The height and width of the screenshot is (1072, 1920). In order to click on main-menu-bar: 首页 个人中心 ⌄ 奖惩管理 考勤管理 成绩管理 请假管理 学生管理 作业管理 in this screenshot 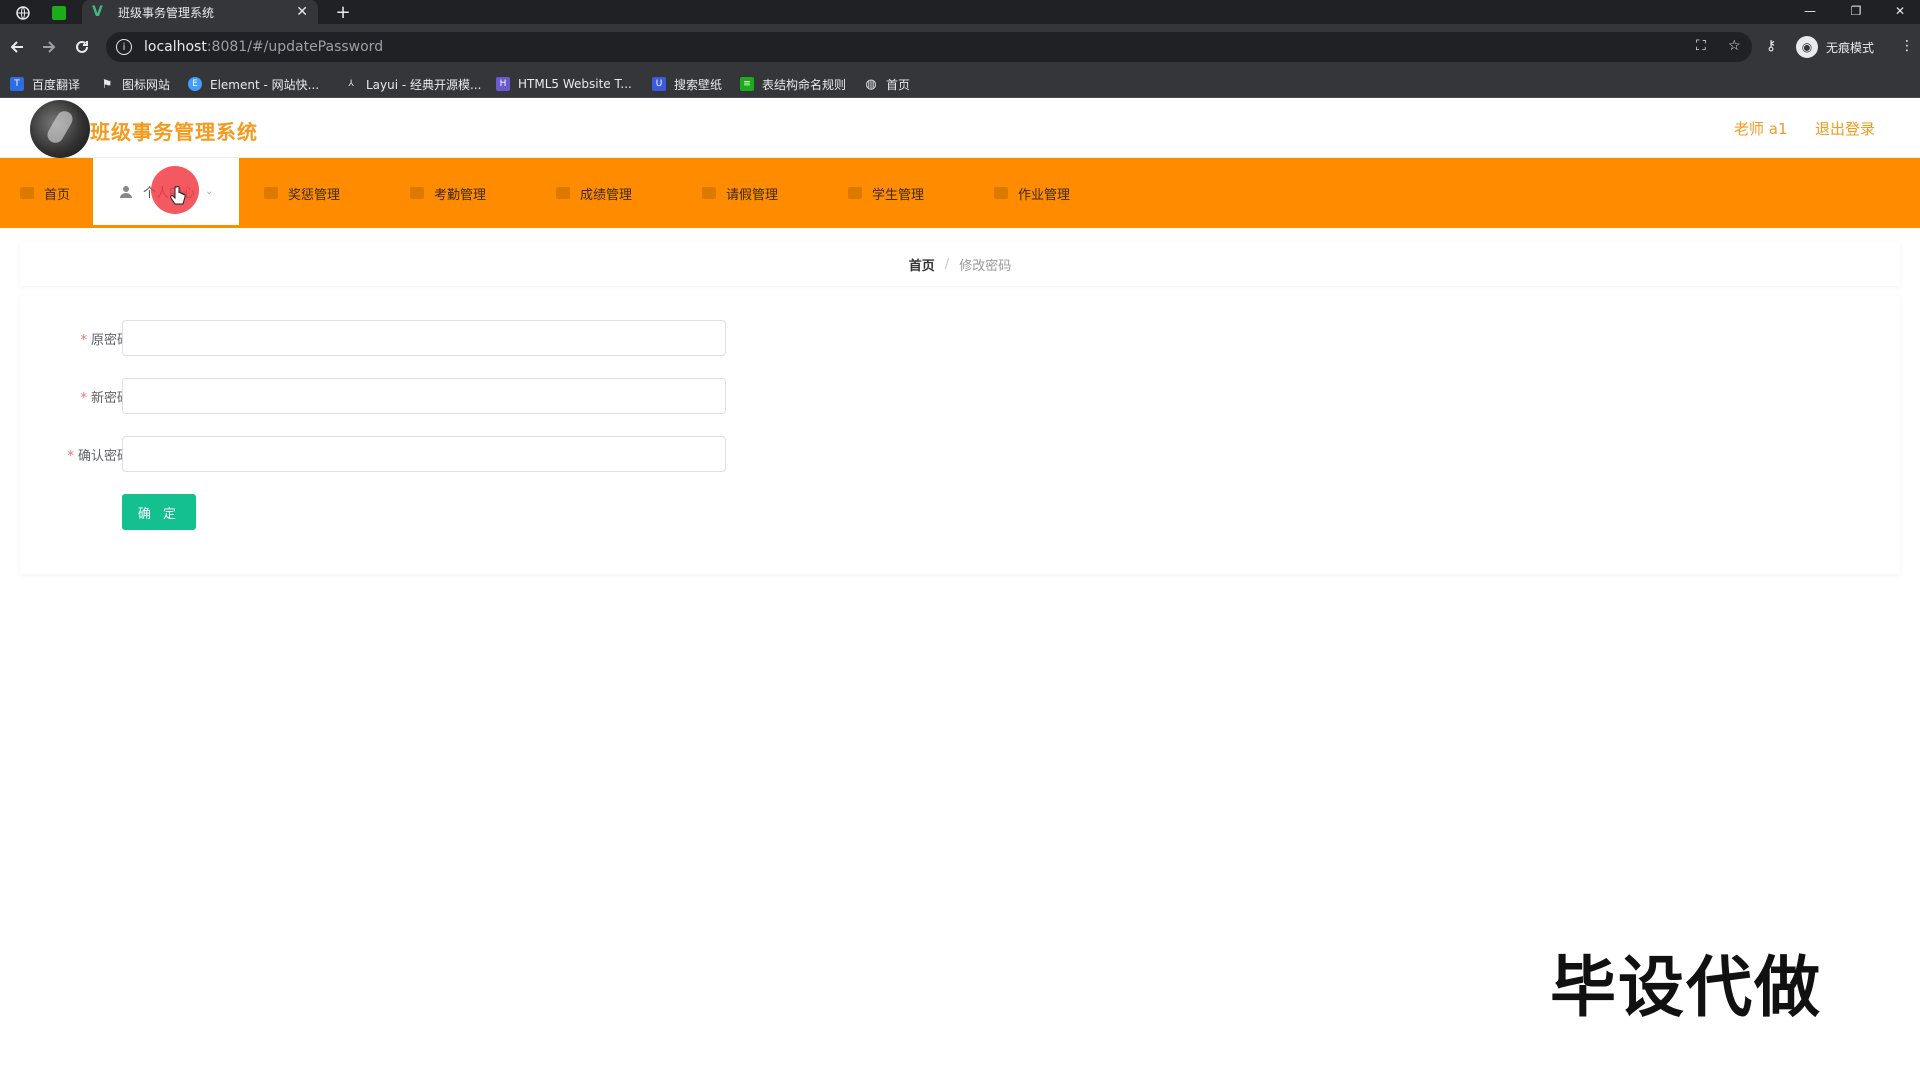, I will do `click(960, 193)`.